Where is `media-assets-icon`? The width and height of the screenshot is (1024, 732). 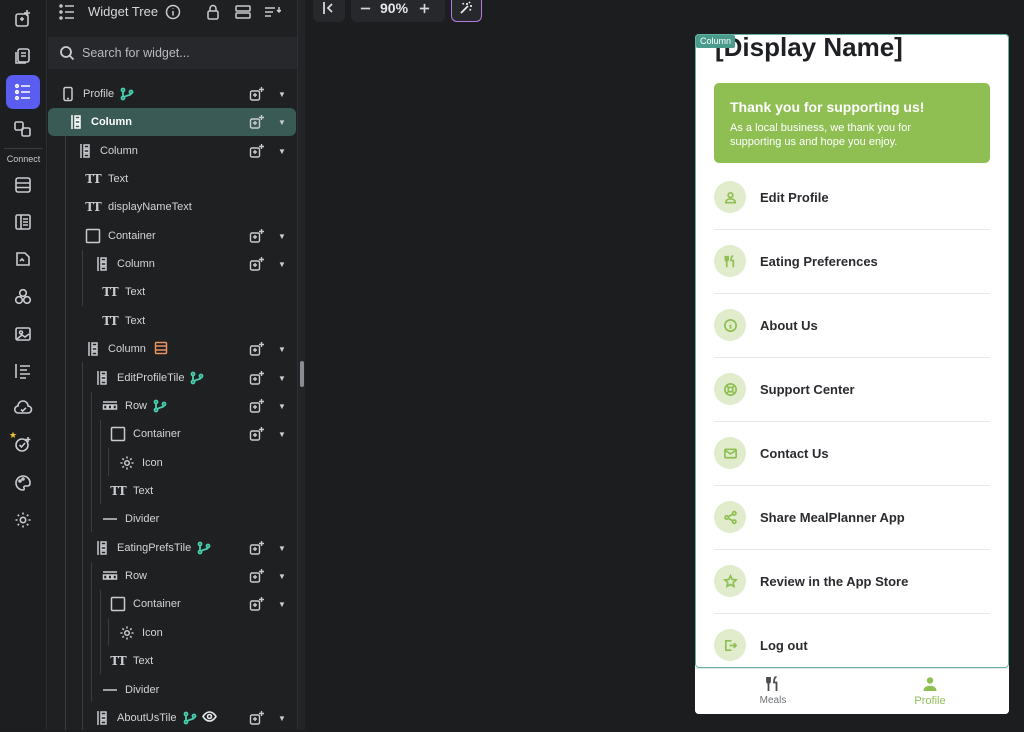 media-assets-icon is located at coordinates (23, 334).